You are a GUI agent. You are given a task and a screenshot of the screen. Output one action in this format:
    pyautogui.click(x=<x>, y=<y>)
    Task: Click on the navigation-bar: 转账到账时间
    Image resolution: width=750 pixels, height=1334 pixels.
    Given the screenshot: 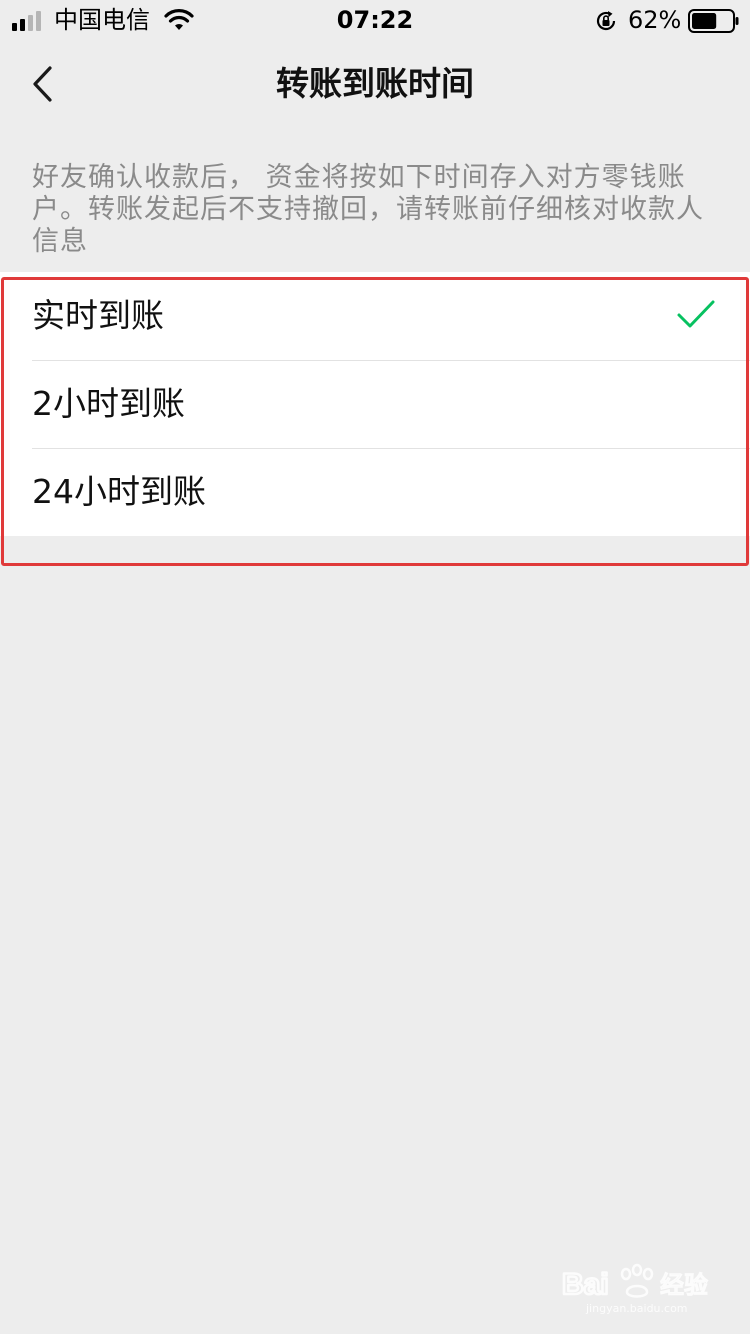 What is the action you would take?
    pyautogui.click(x=375, y=84)
    